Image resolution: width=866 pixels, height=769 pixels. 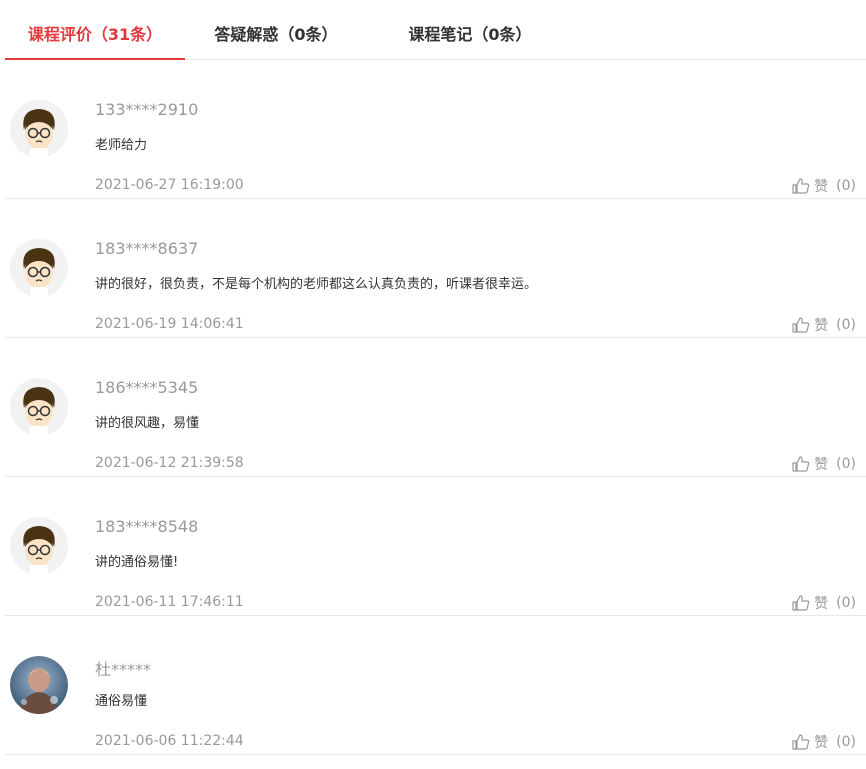 What do you see at coordinates (137, 562) in the screenshot?
I see `review-comment: 讲的通俗易懂!` at bounding box center [137, 562].